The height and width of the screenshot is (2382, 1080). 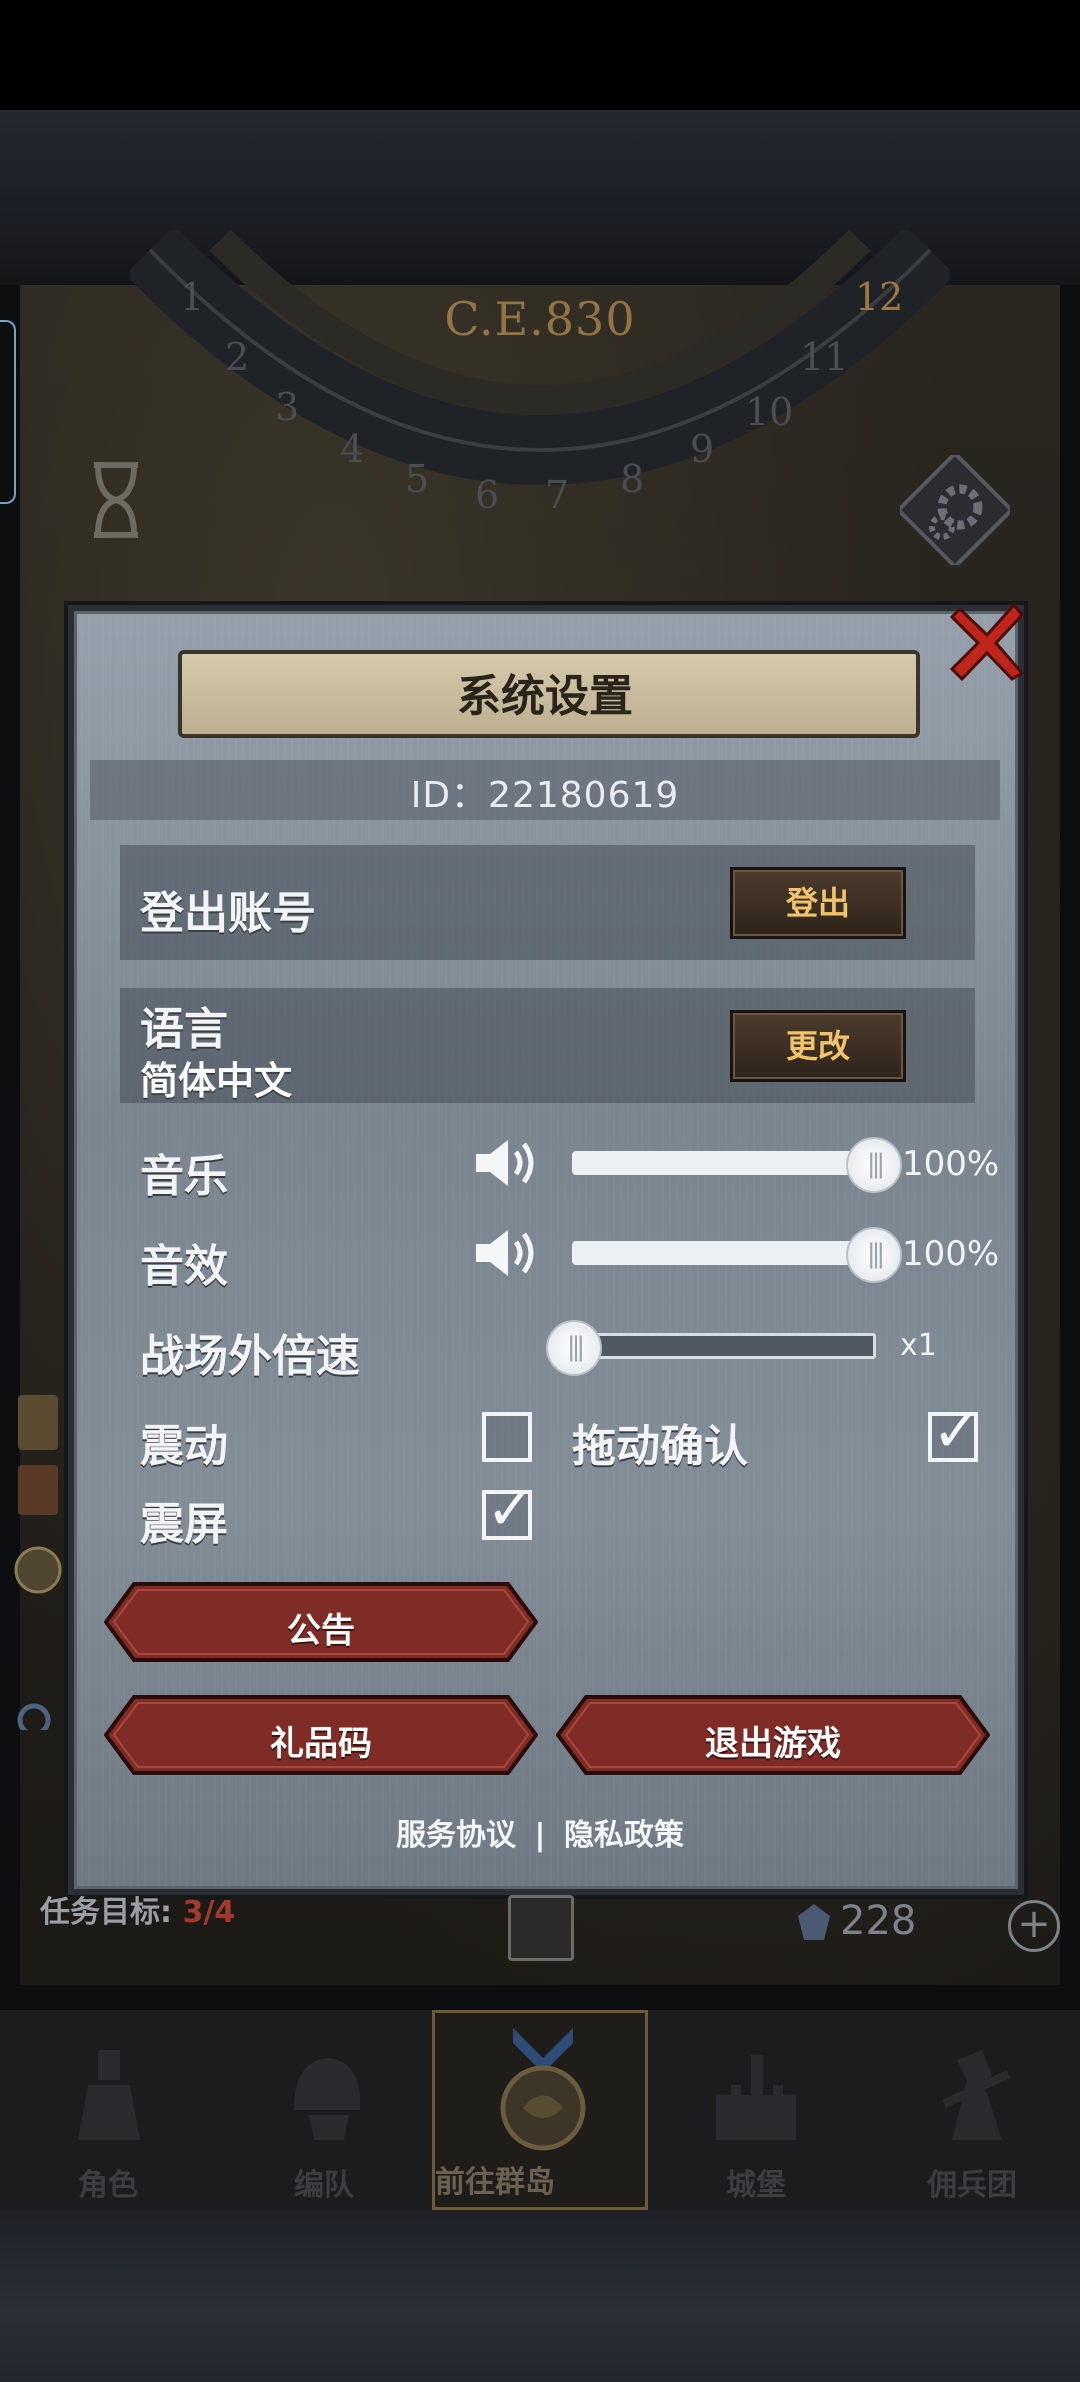 What do you see at coordinates (972, 2185) in the screenshot?
I see `nav-label: 佣兵团` at bounding box center [972, 2185].